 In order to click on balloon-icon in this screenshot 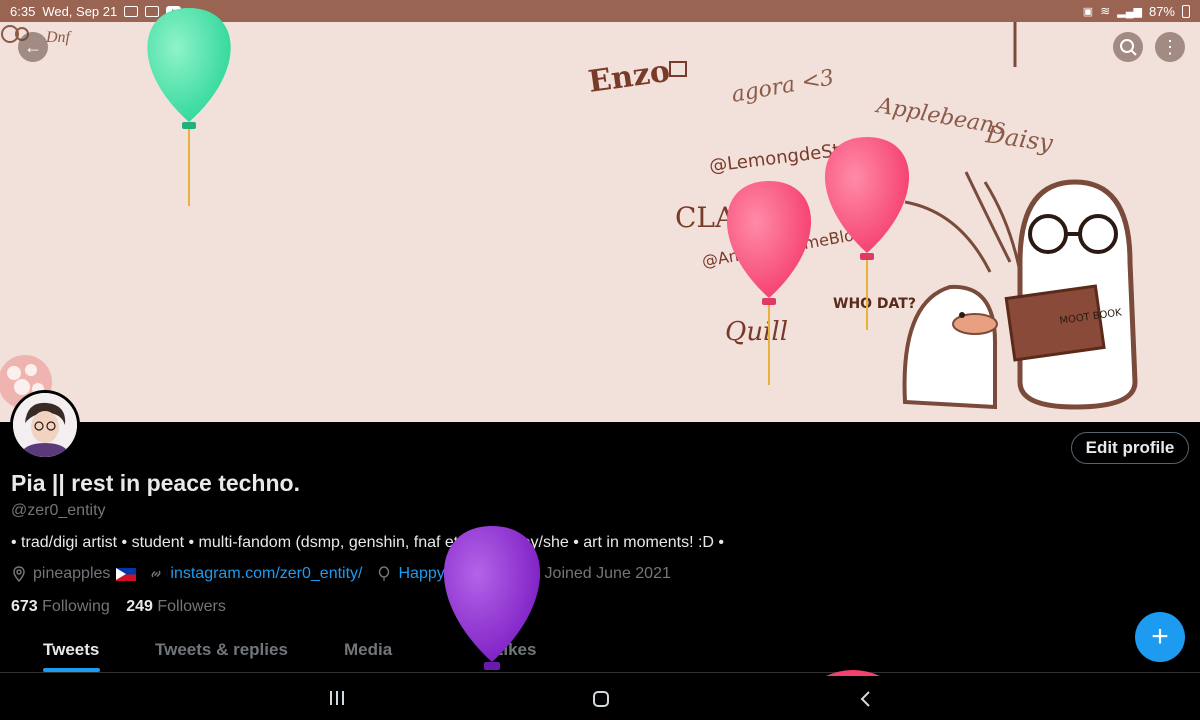, I will do `click(384, 573)`.